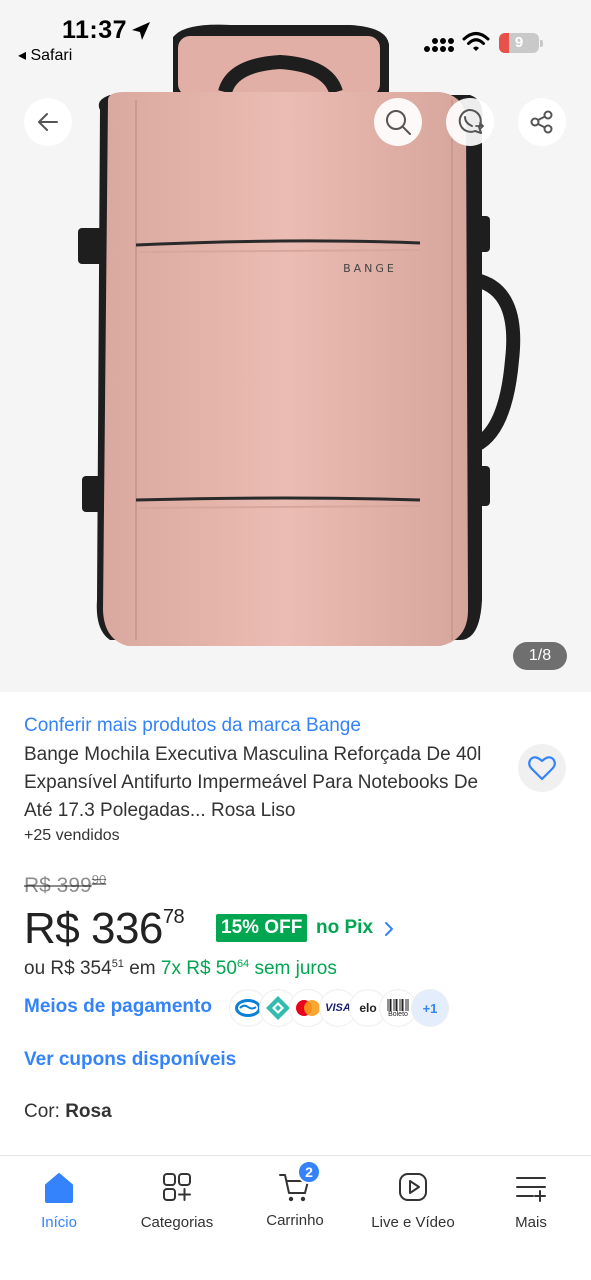 This screenshot has height=1280, width=591. Describe the element at coordinates (262, 928) in the screenshot. I see `discount-badge: 15% OFF` at that location.